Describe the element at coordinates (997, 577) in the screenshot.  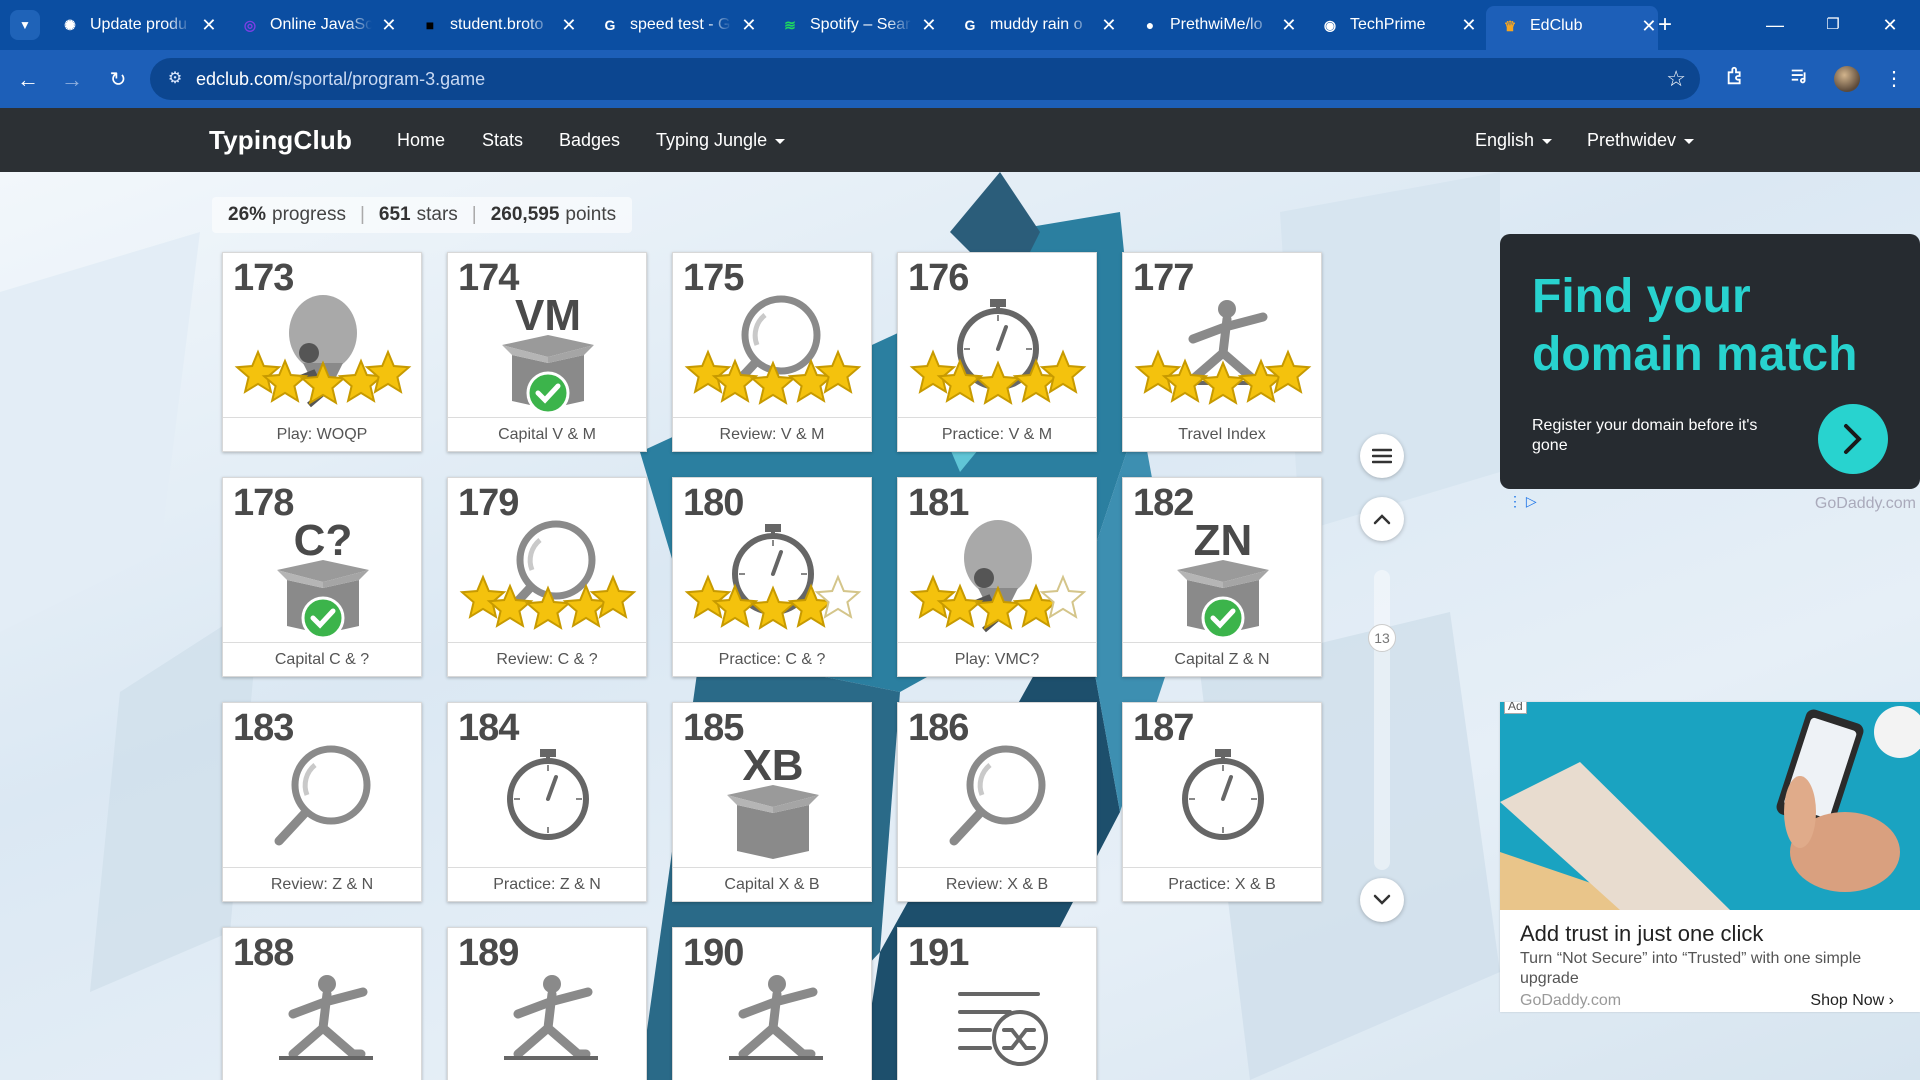
I see `lesson-card: 181 Play: VMC?` at that location.